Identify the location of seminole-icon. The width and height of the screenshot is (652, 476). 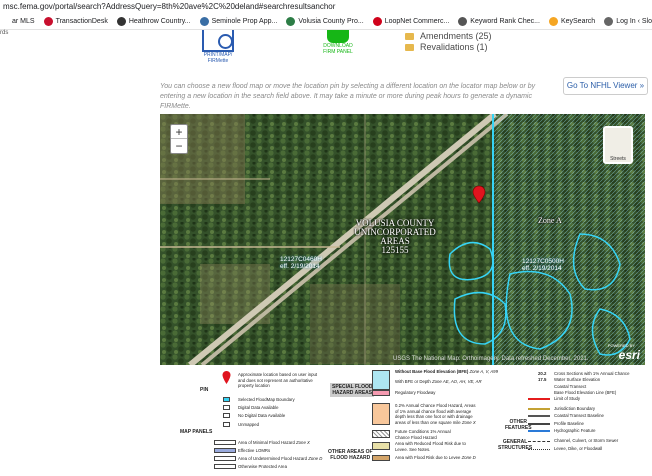
(204, 21).